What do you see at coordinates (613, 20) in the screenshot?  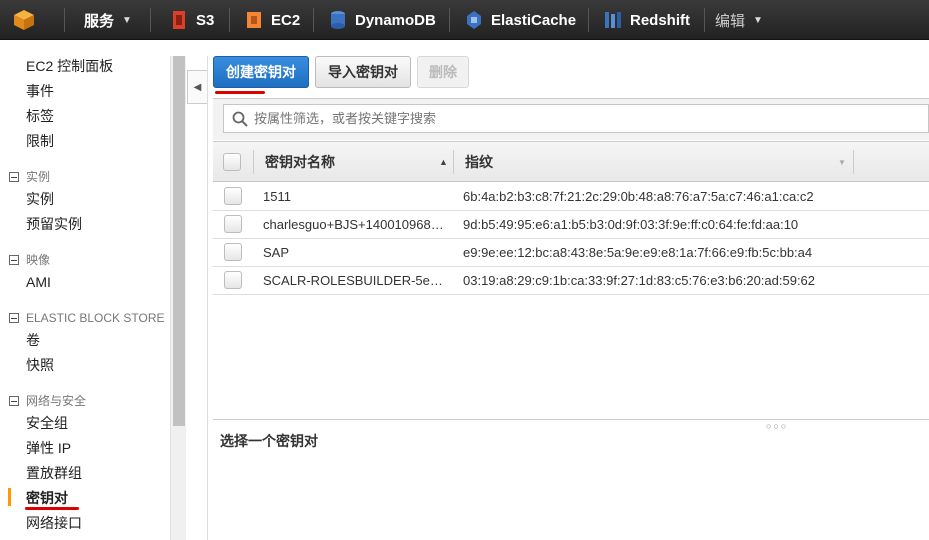 I see `redshift-icon` at bounding box center [613, 20].